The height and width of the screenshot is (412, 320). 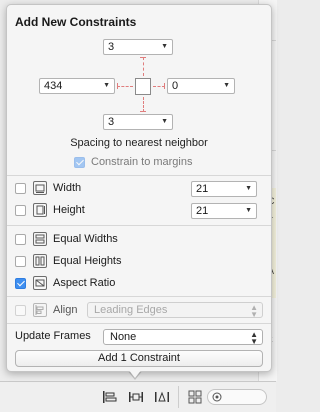 What do you see at coordinates (224, 189) in the screenshot?
I see `width-value-field: 21 ▼` at bounding box center [224, 189].